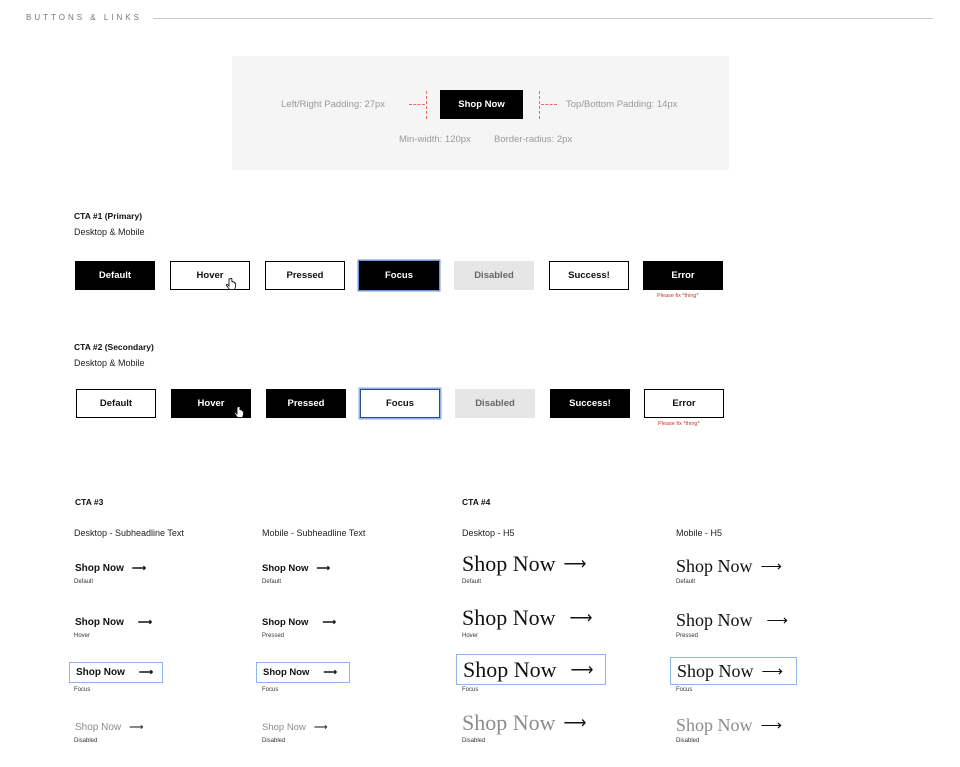  I want to click on section-divider, so click(543, 18).